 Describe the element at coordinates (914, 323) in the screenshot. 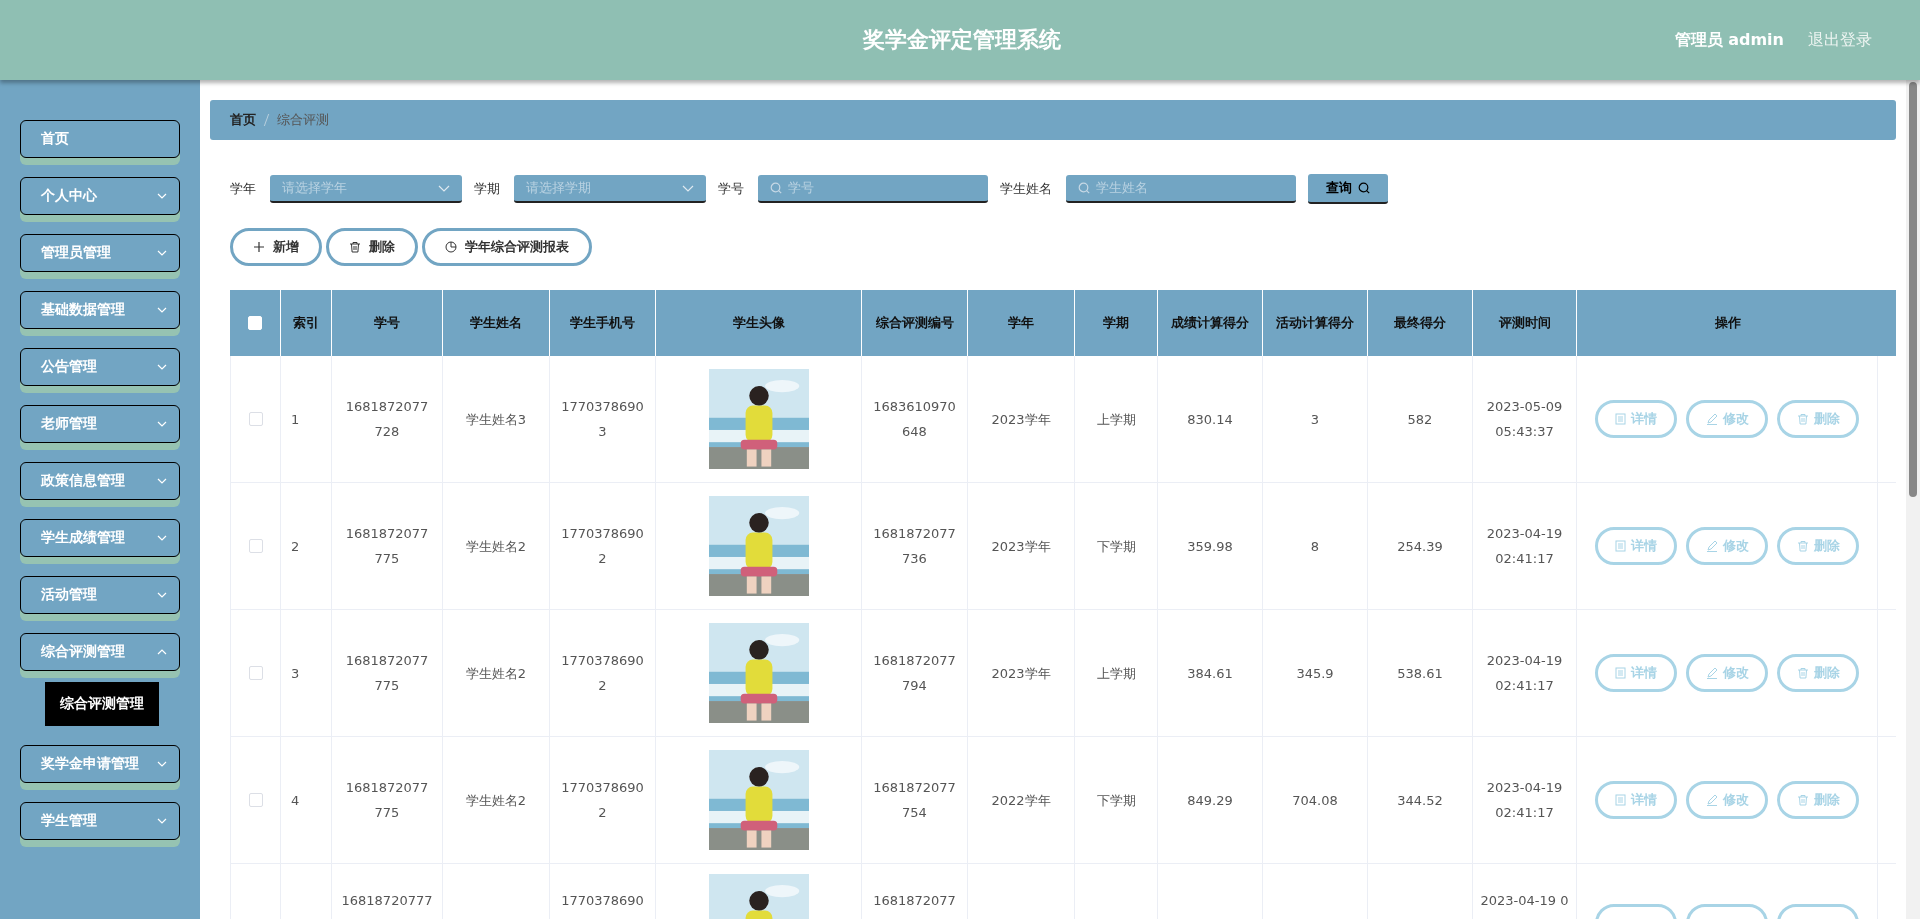

I see `column-header: 综合评测编号` at that location.